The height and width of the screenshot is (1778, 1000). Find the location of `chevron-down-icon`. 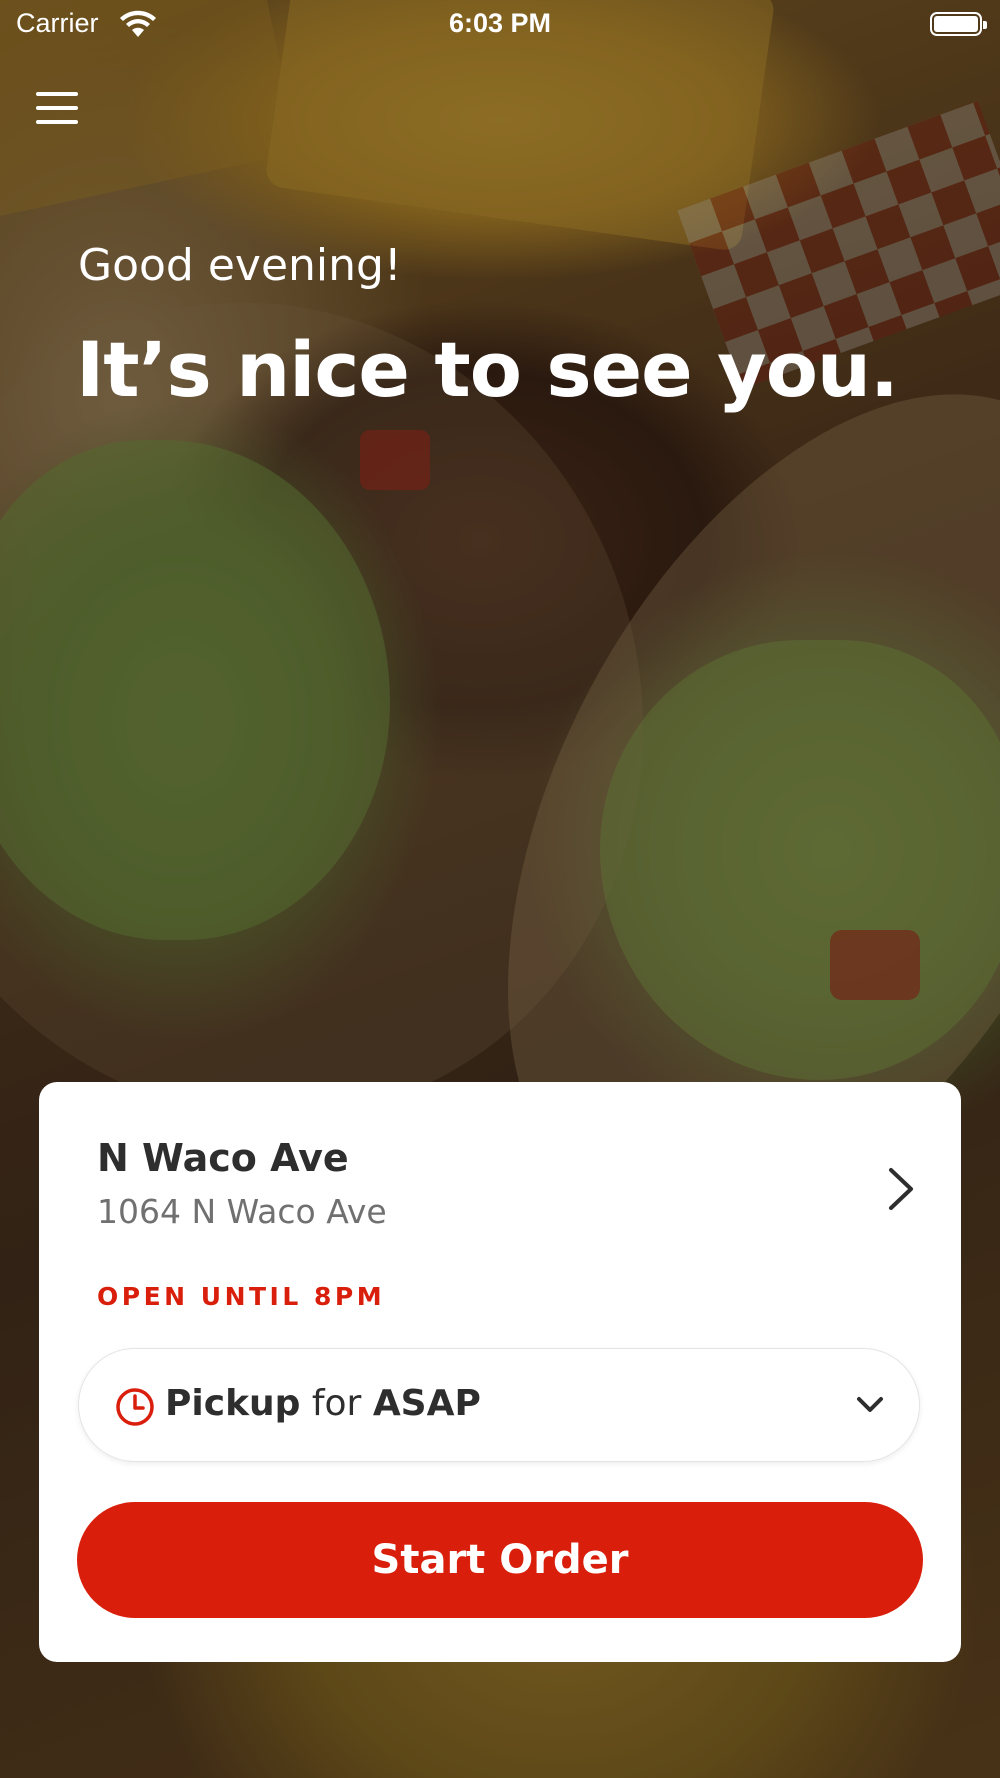

chevron-down-icon is located at coordinates (870, 1404).